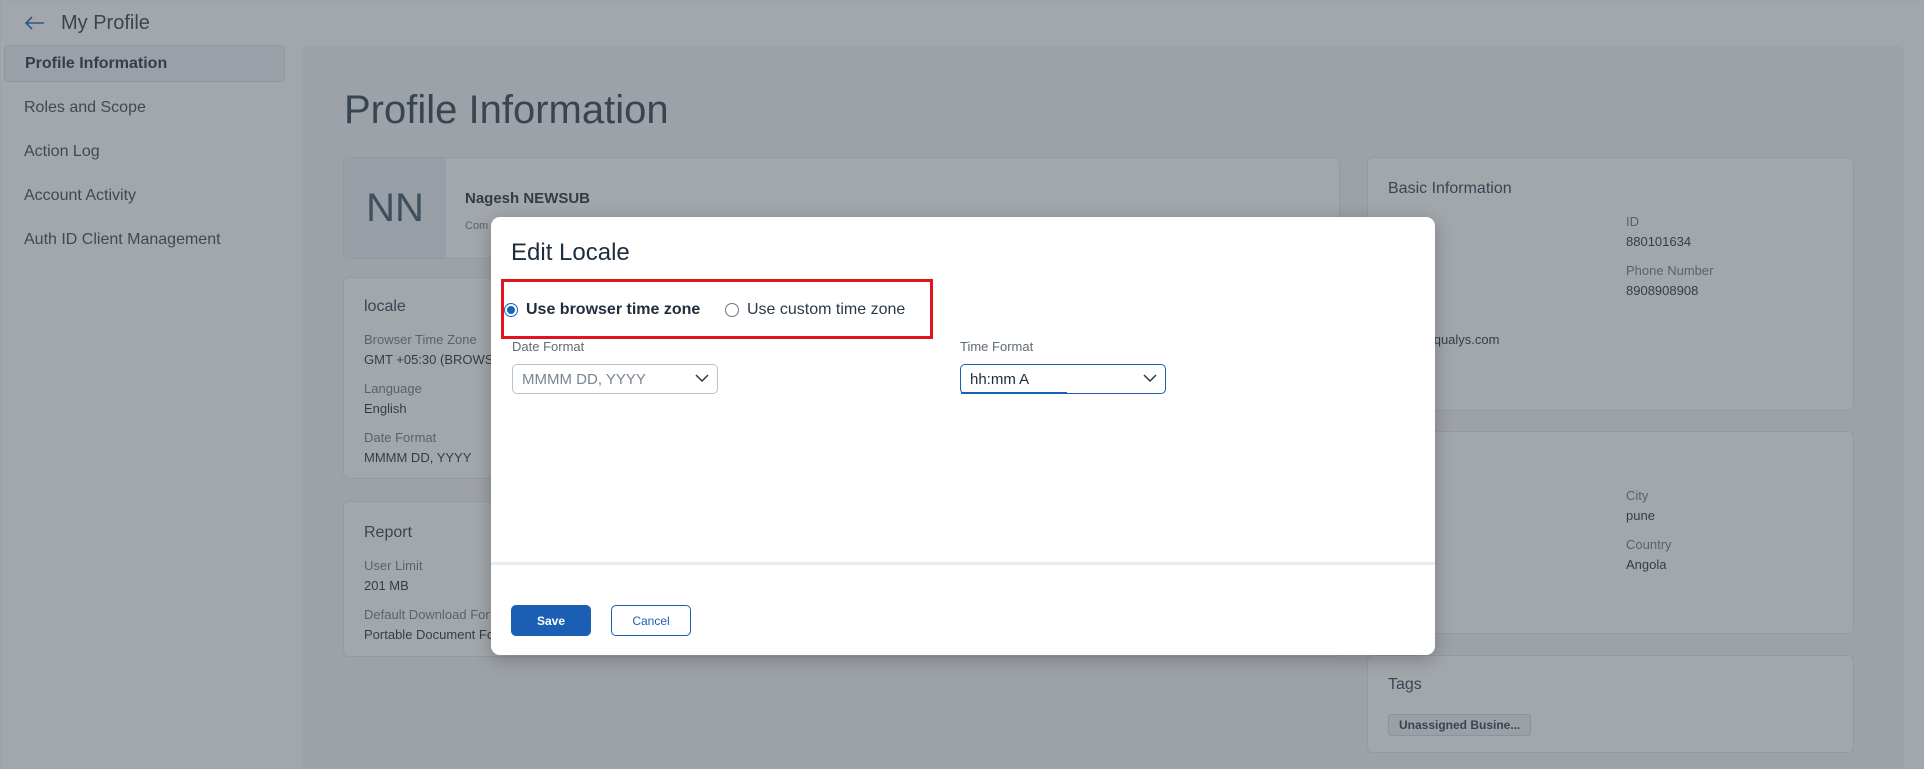 The image size is (1924, 769). What do you see at coordinates (826, 309) in the screenshot?
I see `radio-custom-label: Use custom time zone` at bounding box center [826, 309].